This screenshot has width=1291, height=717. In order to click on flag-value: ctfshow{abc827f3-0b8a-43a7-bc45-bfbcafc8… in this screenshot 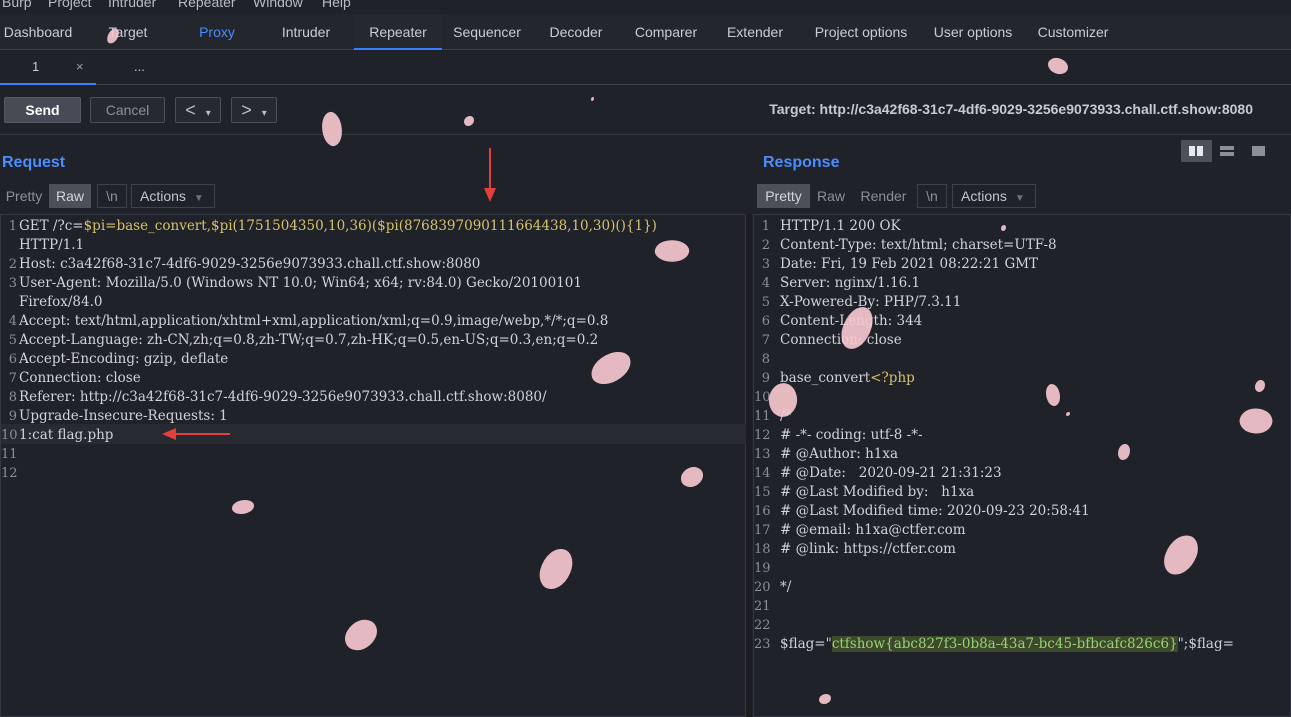, I will do `click(1004, 644)`.